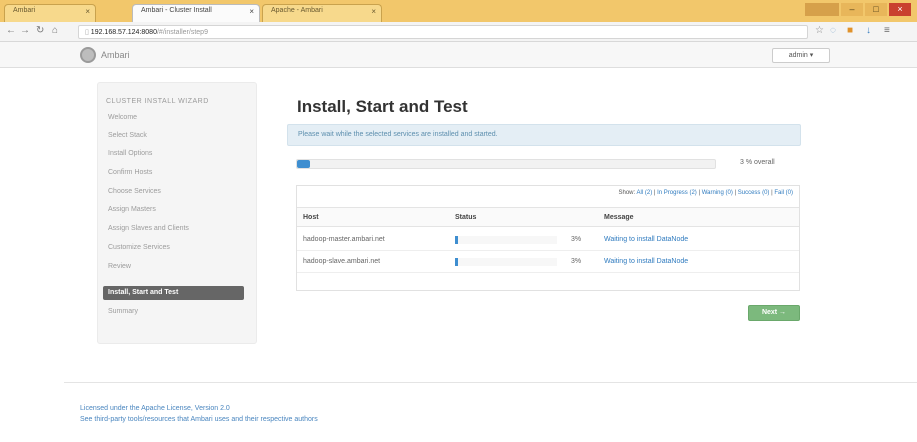  I want to click on wizard-step-confirm-hosts: Confirm Hosts, so click(130, 172).